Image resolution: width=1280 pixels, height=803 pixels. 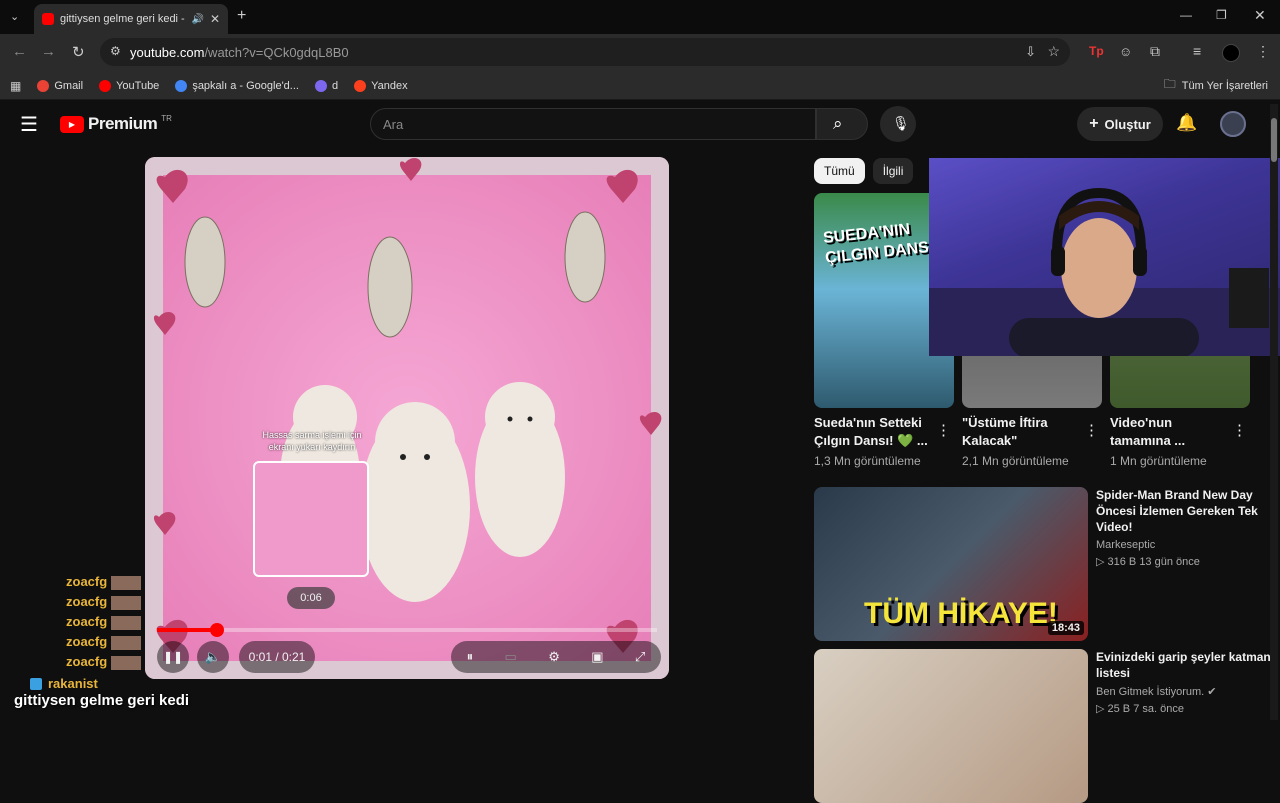 What do you see at coordinates (470, 657) in the screenshot?
I see `autoplay-toggle-icon: ⏸` at bounding box center [470, 657].